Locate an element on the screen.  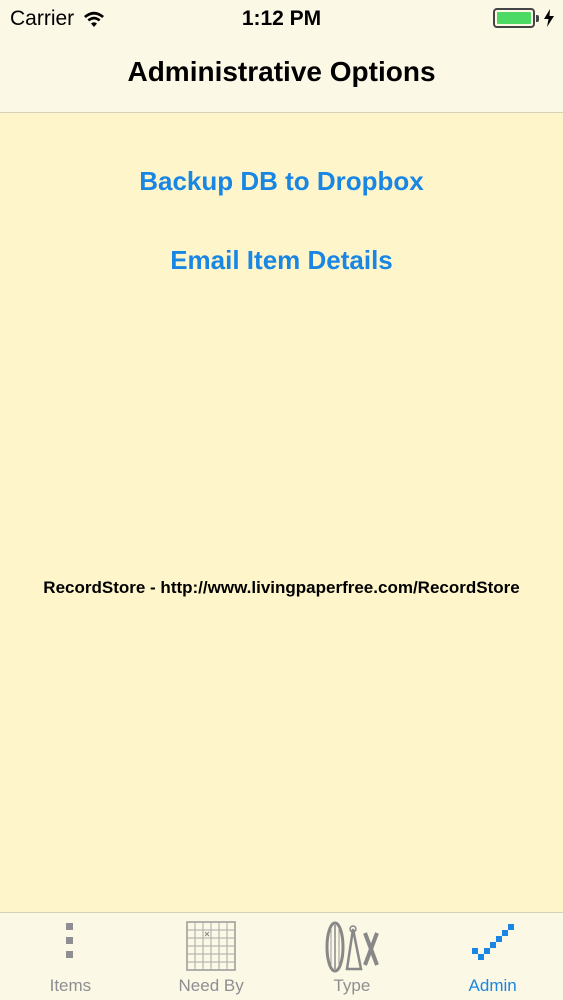
tab-need-by: Need By is located at coordinates (211, 956).